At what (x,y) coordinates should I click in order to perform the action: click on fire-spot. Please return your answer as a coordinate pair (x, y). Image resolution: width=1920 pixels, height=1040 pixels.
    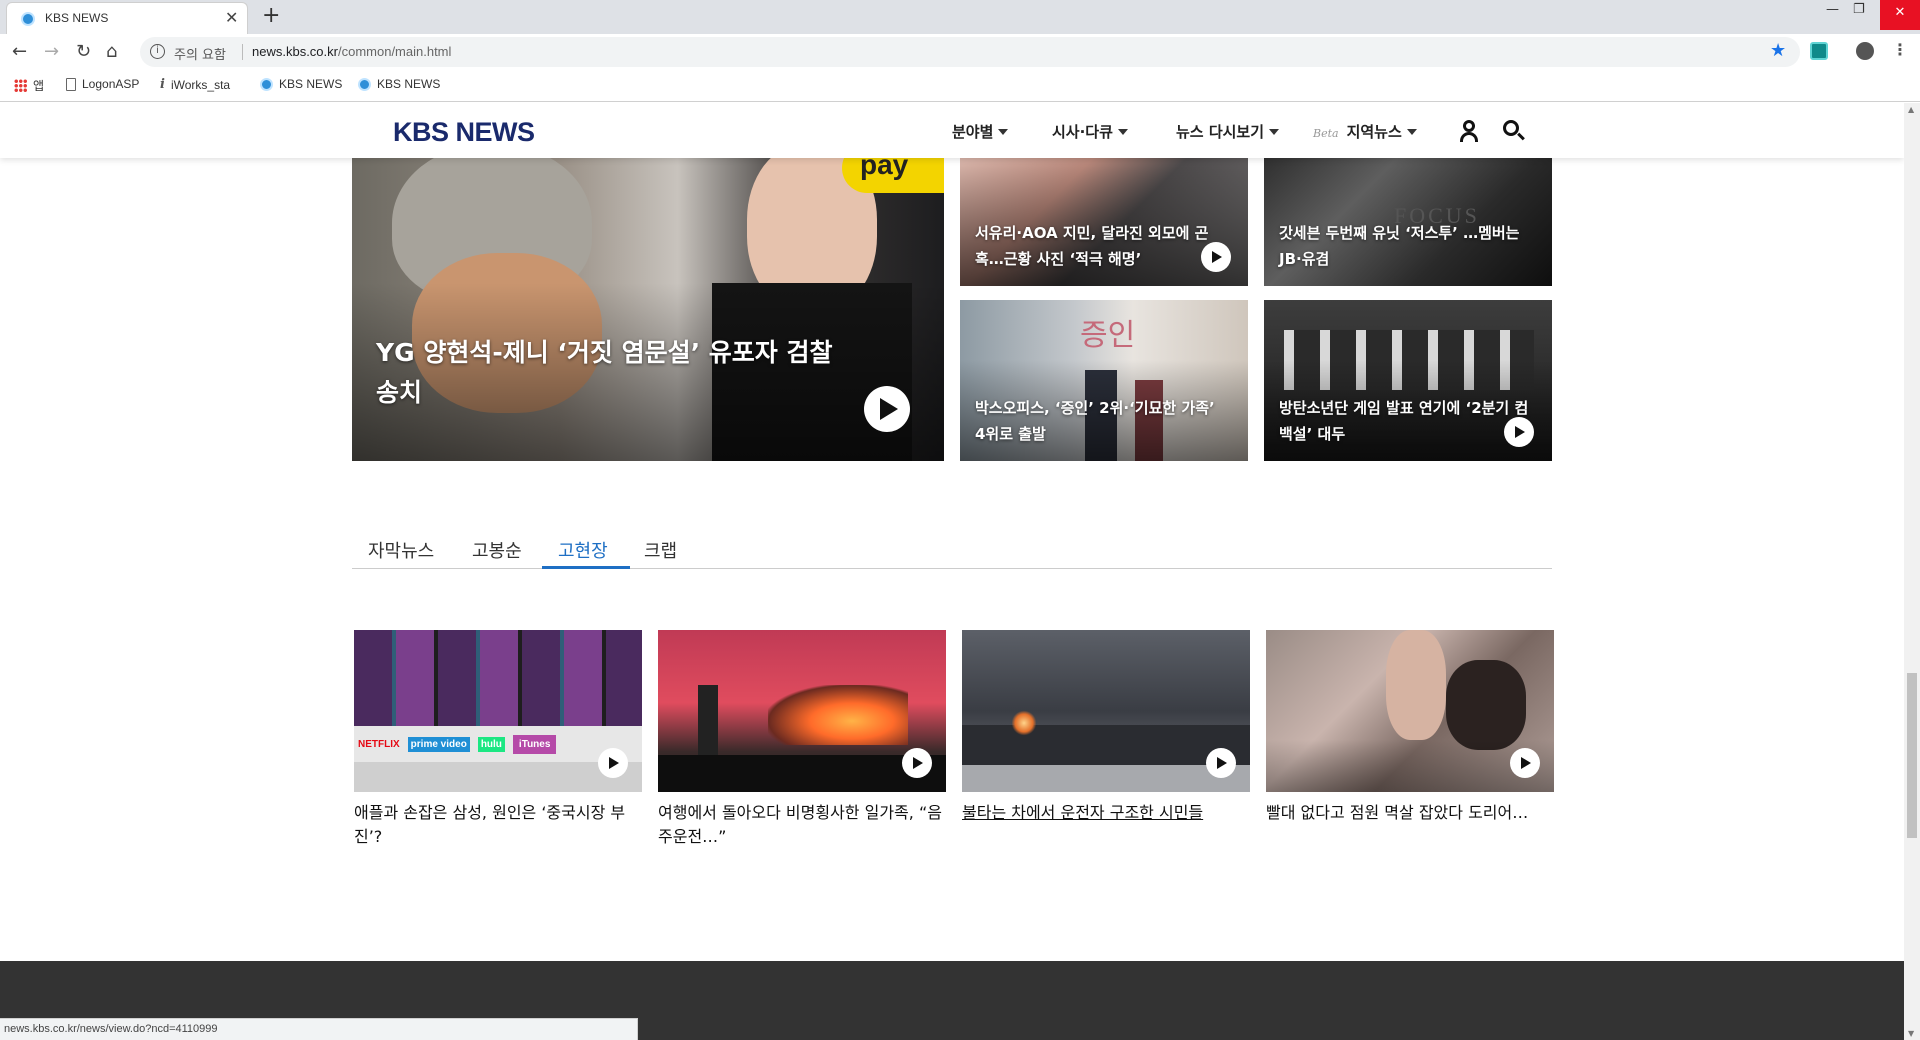
    Looking at the image, I should click on (1024, 723).